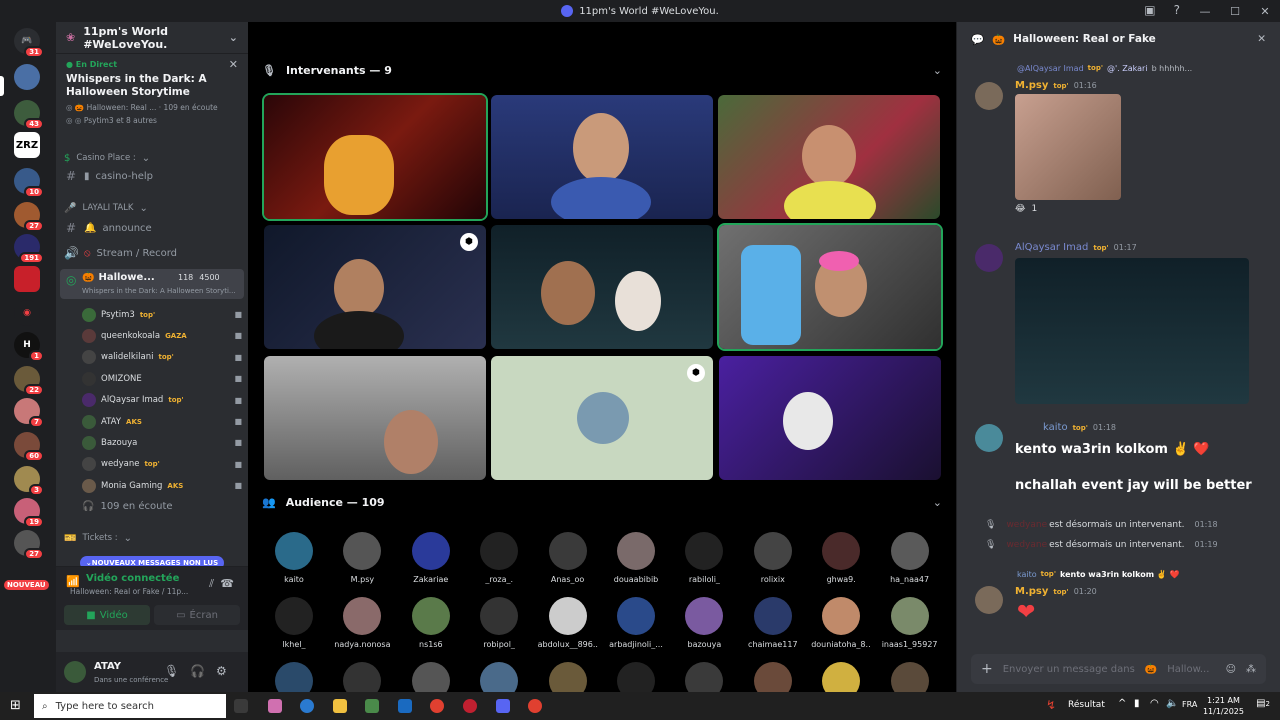 The width and height of the screenshot is (1280, 720). Describe the element at coordinates (841, 558) in the screenshot. I see `audience-member: ghwa9.` at that location.